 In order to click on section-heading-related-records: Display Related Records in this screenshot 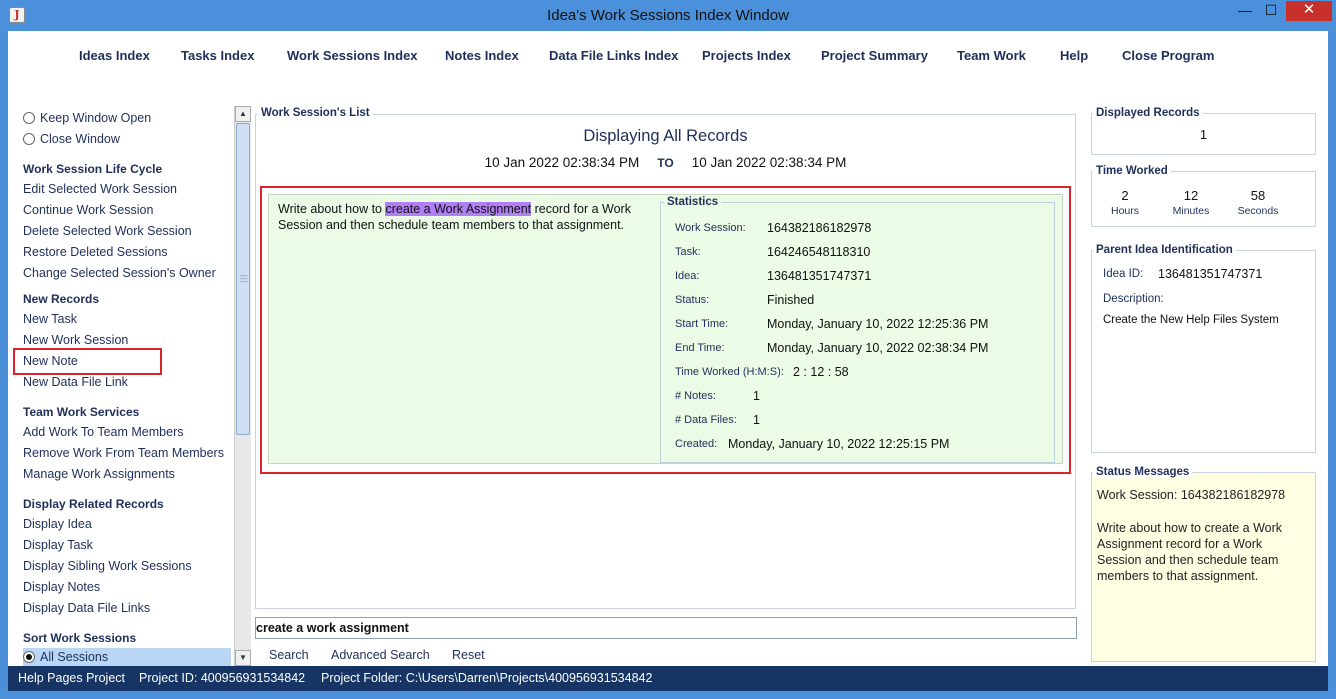, I will do `click(93, 504)`.